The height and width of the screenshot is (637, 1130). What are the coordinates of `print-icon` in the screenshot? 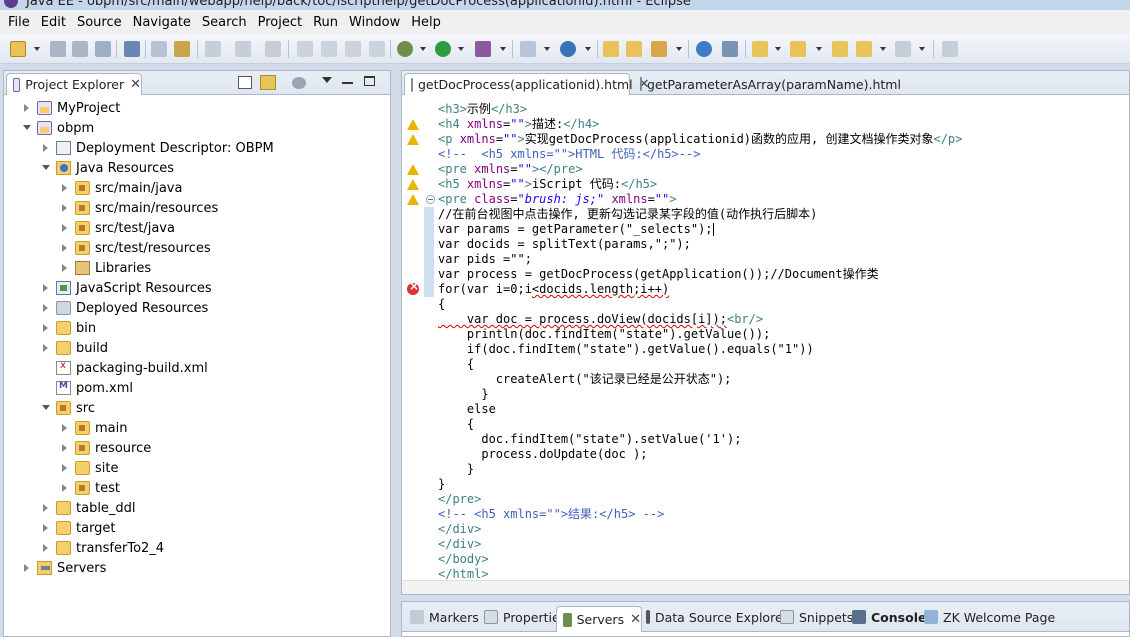 It's located at (103, 49).